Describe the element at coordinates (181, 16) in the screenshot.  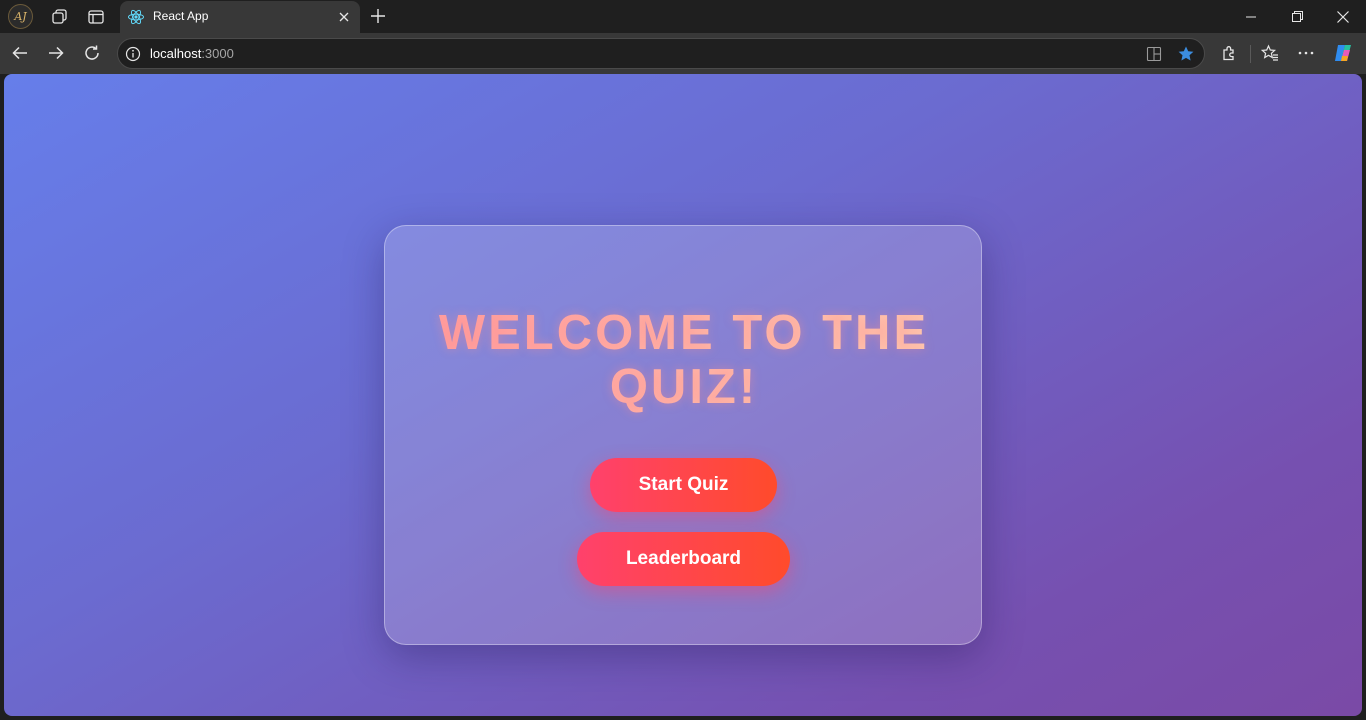
I see `tab-title: React App` at that location.